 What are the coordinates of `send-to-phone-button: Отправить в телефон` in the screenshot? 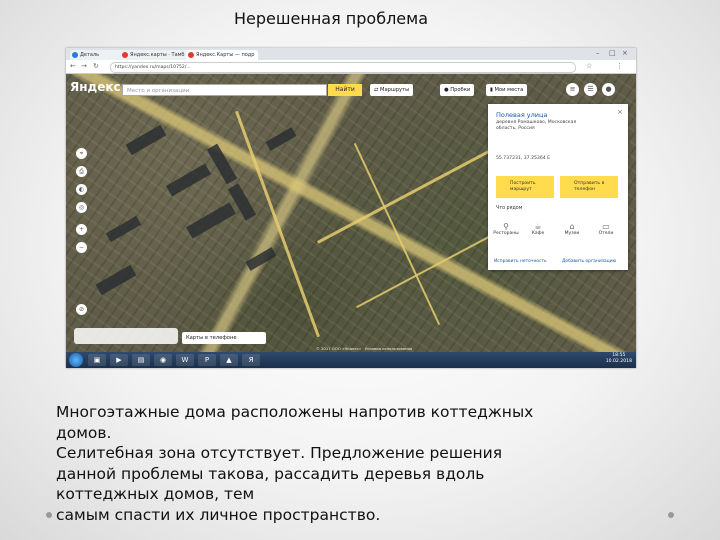 It's located at (589, 187).